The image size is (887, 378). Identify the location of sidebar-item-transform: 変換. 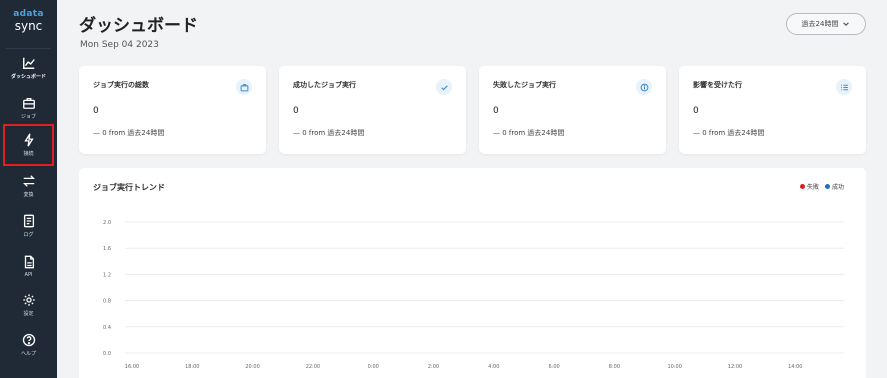
(28, 186).